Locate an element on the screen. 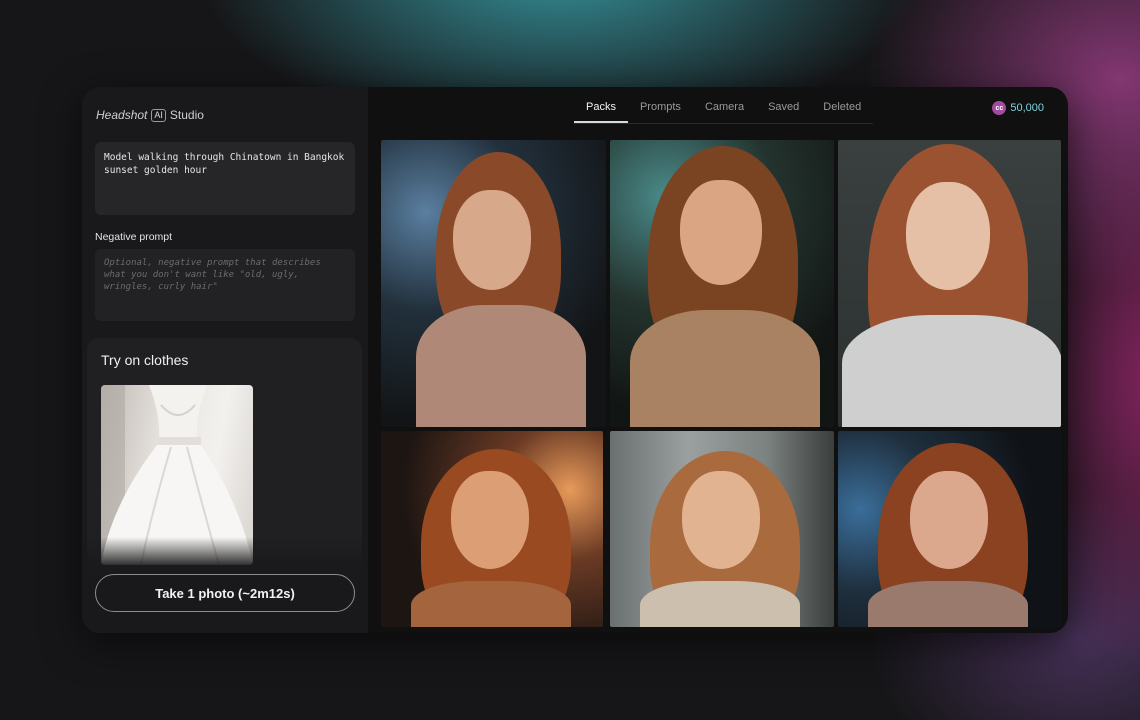 The image size is (1140, 720). negative-prompt-label: Negative prompt is located at coordinates (134, 237).